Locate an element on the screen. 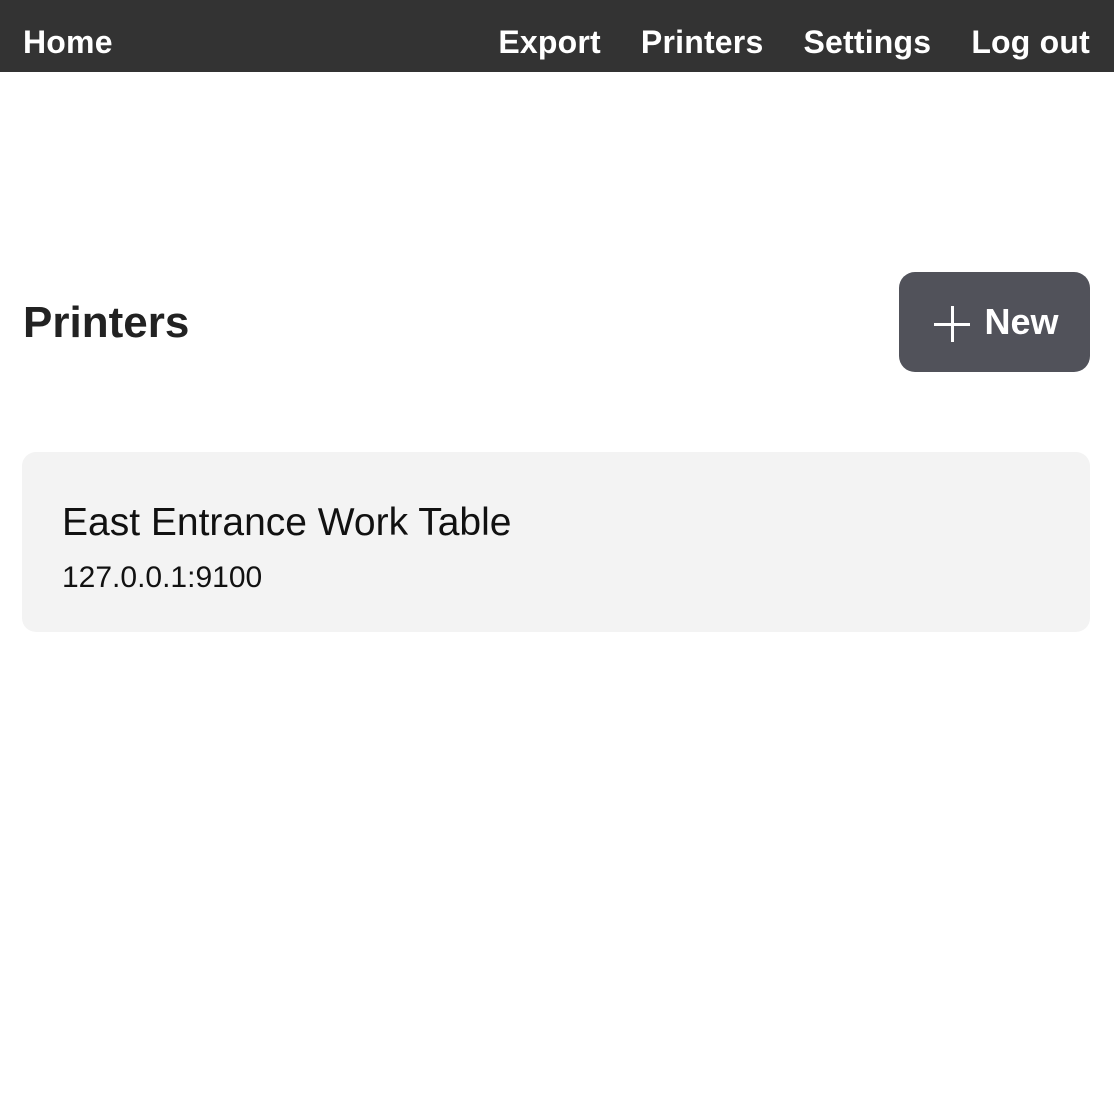 Image resolution: width=1114 pixels, height=1116 pixels. nav-export-link: Export is located at coordinates (549, 42).